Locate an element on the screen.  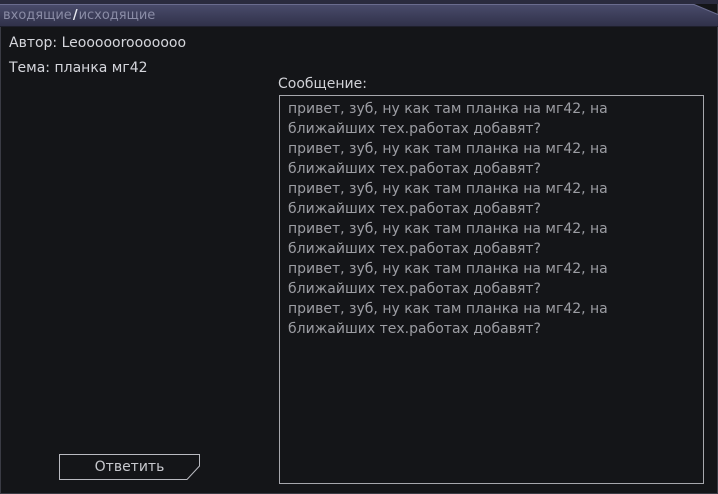
message-body-label: Сообщение: is located at coordinates (322, 84).